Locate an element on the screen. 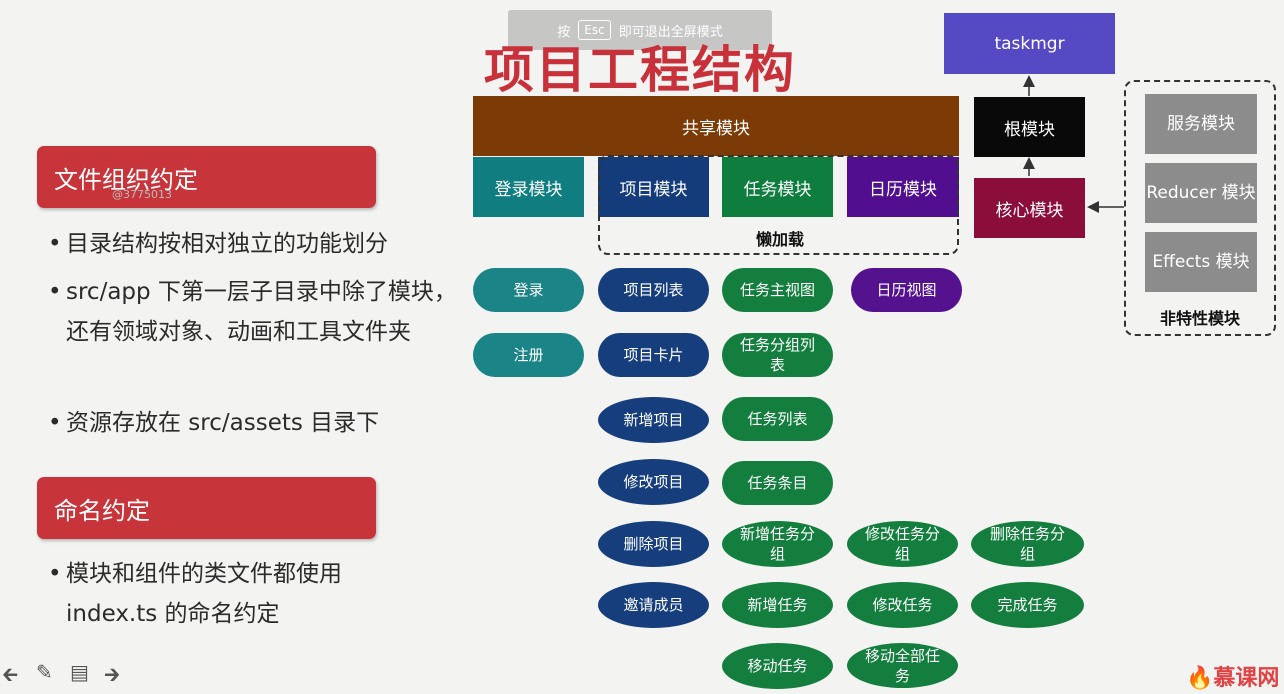  delete-project-component: 删除项目 is located at coordinates (653, 544).